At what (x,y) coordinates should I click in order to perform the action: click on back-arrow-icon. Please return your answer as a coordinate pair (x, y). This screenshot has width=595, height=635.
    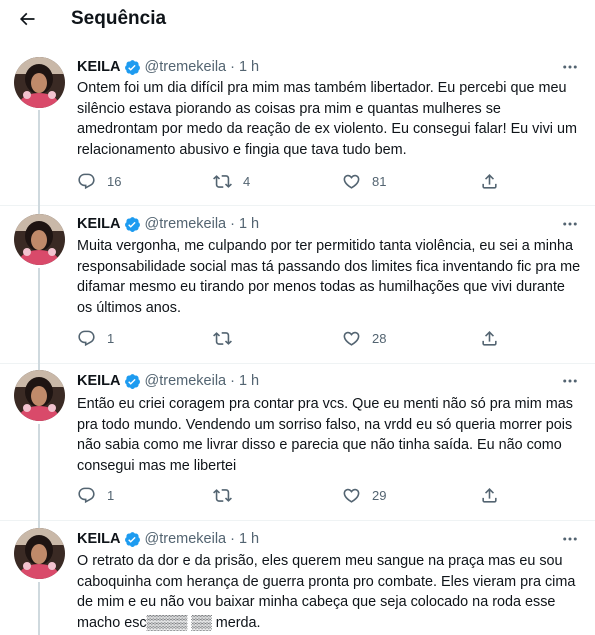
    Looking at the image, I should click on (27, 19).